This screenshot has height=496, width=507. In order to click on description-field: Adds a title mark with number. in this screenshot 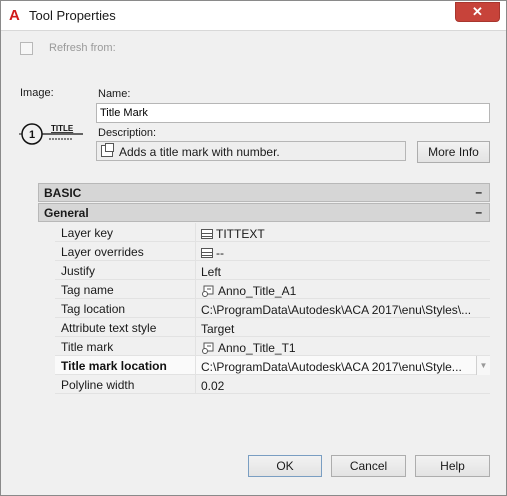, I will do `click(251, 151)`.